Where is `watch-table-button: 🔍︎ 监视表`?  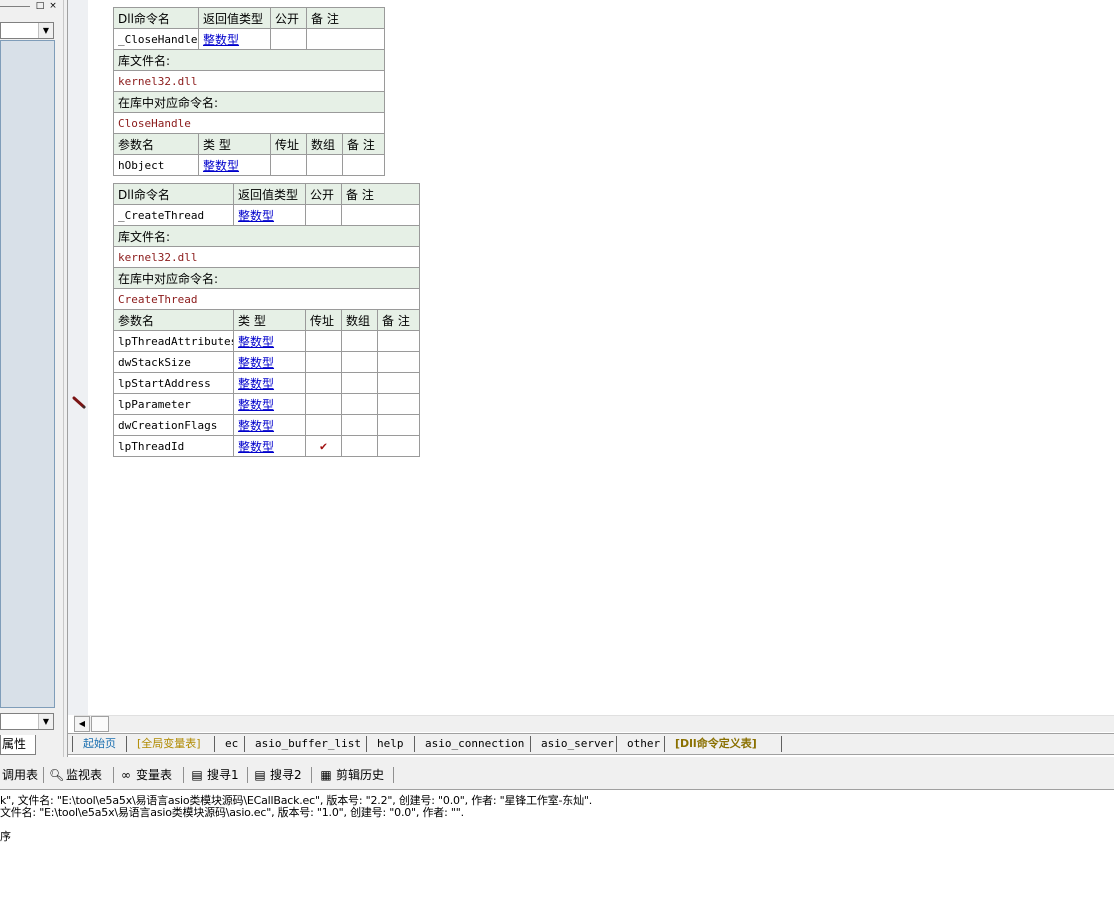
watch-table-button: 🔍︎ 监视表 is located at coordinates (75, 775).